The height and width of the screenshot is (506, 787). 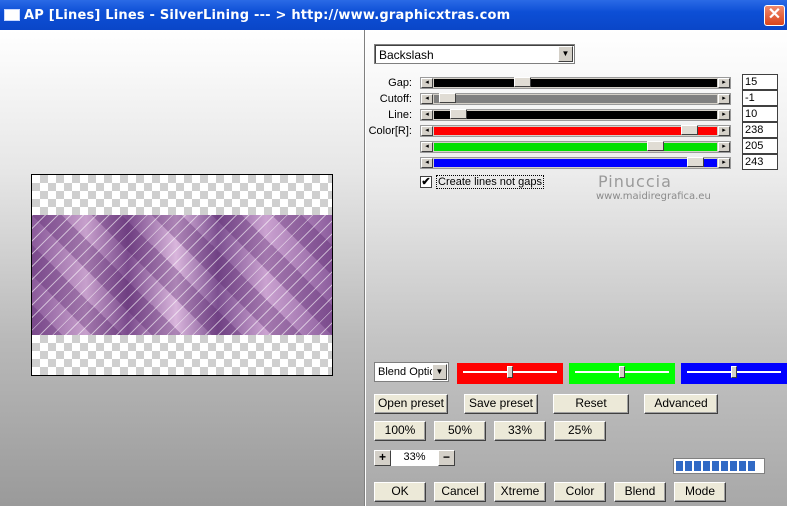 I want to click on cutoff-slider: ◂ ▸, so click(x=575, y=99).